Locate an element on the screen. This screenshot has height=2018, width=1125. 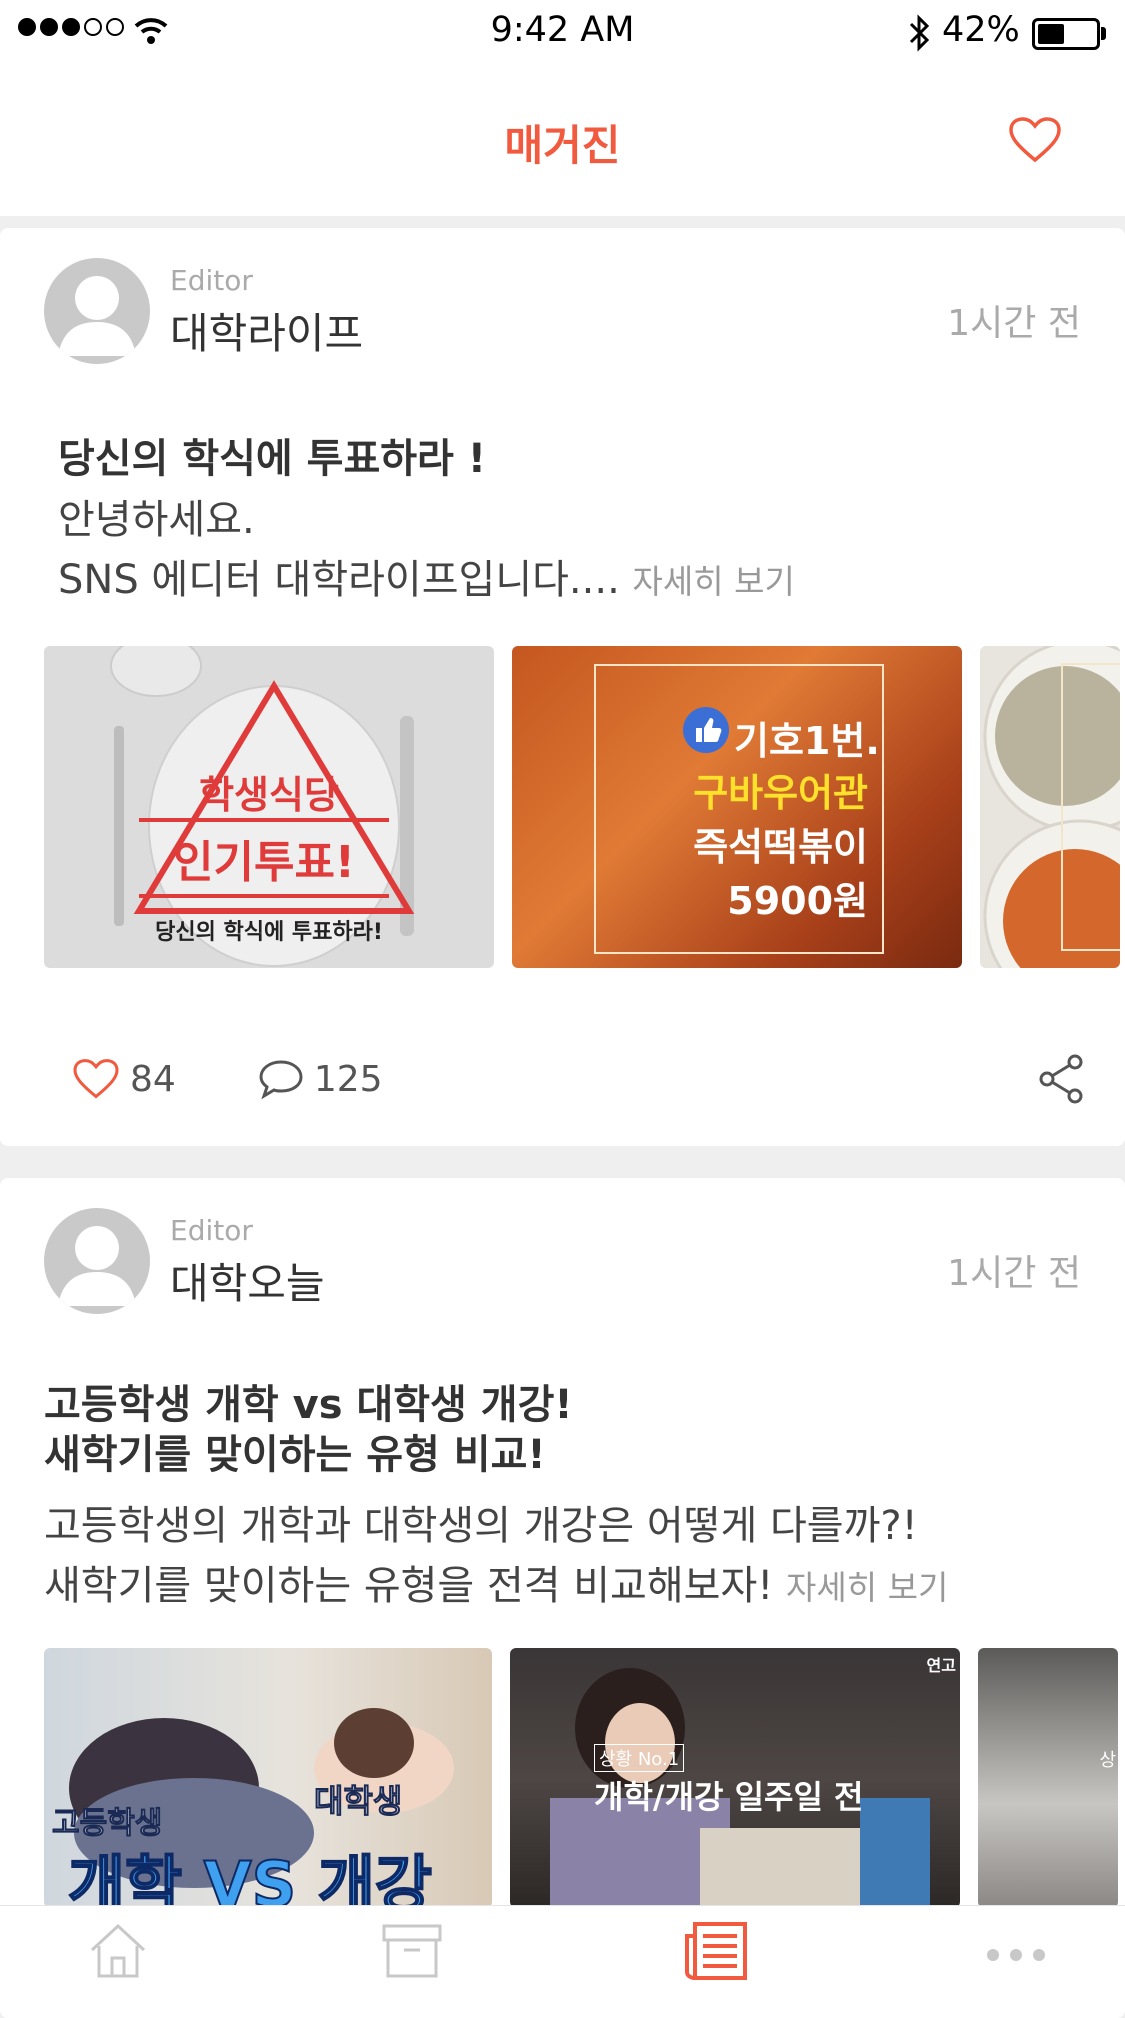
post-body-line: 안녕하세요. is located at coordinates (156, 520).